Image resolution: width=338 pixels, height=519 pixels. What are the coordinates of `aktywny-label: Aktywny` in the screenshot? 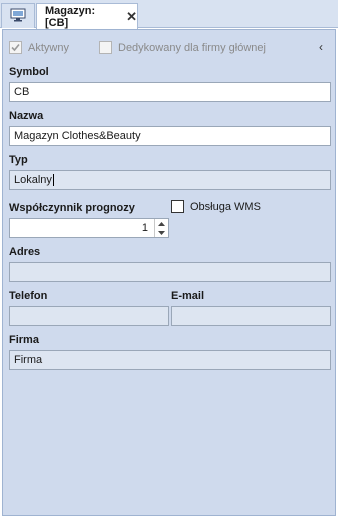 It's located at (48, 47).